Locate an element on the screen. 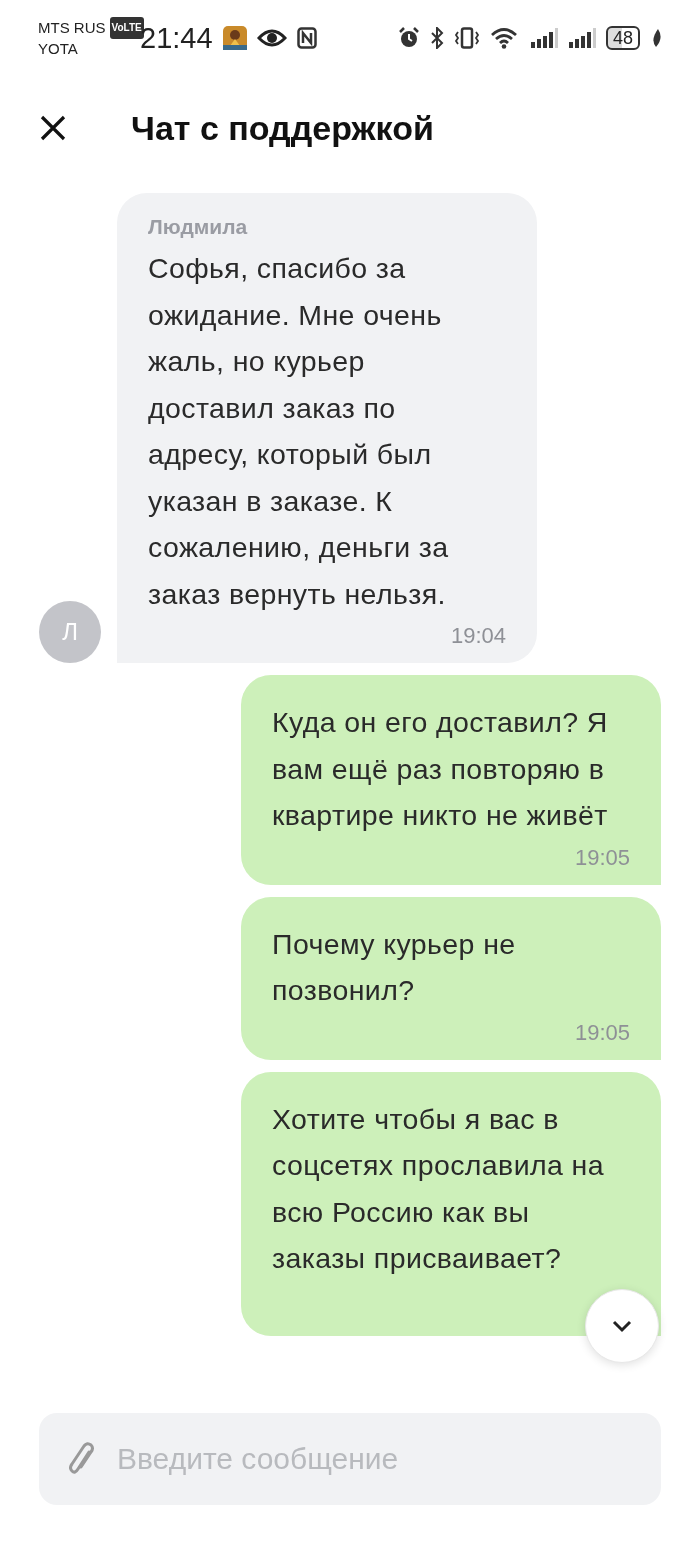 This screenshot has width=700, height=1556. message-input: Введите сообщение is located at coordinates (350, 1459).